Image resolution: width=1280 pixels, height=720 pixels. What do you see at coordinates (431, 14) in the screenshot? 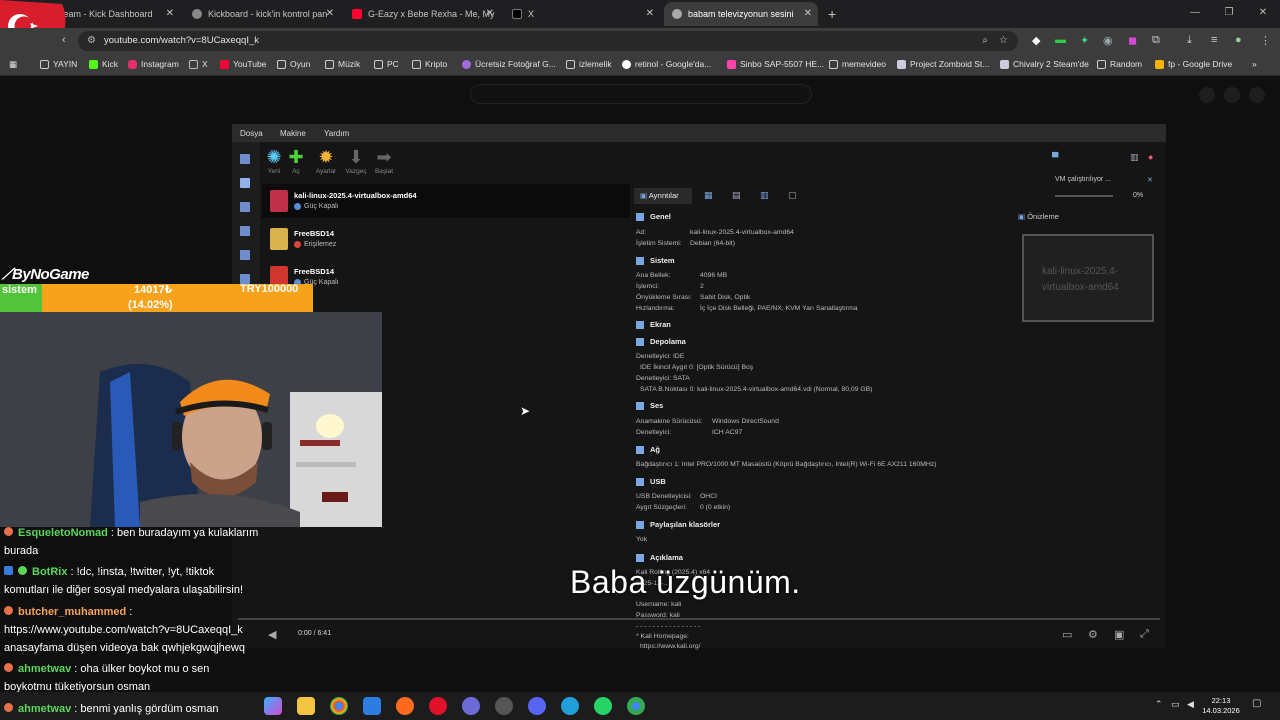
I see `tab-label: G-Eazy x Bebe Rexha - Me, My` at bounding box center [431, 14].